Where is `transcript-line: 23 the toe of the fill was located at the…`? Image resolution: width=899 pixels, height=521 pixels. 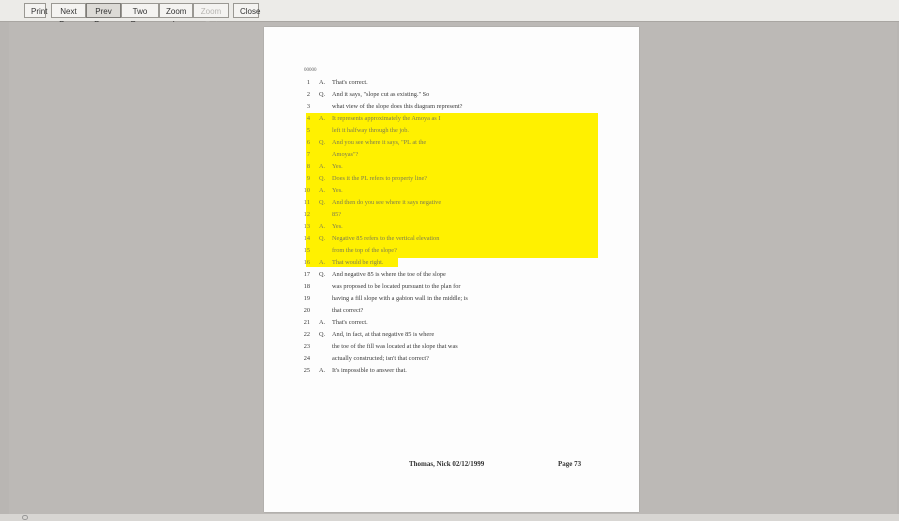 transcript-line: 23 the toe of the fill was located at the… is located at coordinates (378, 347).